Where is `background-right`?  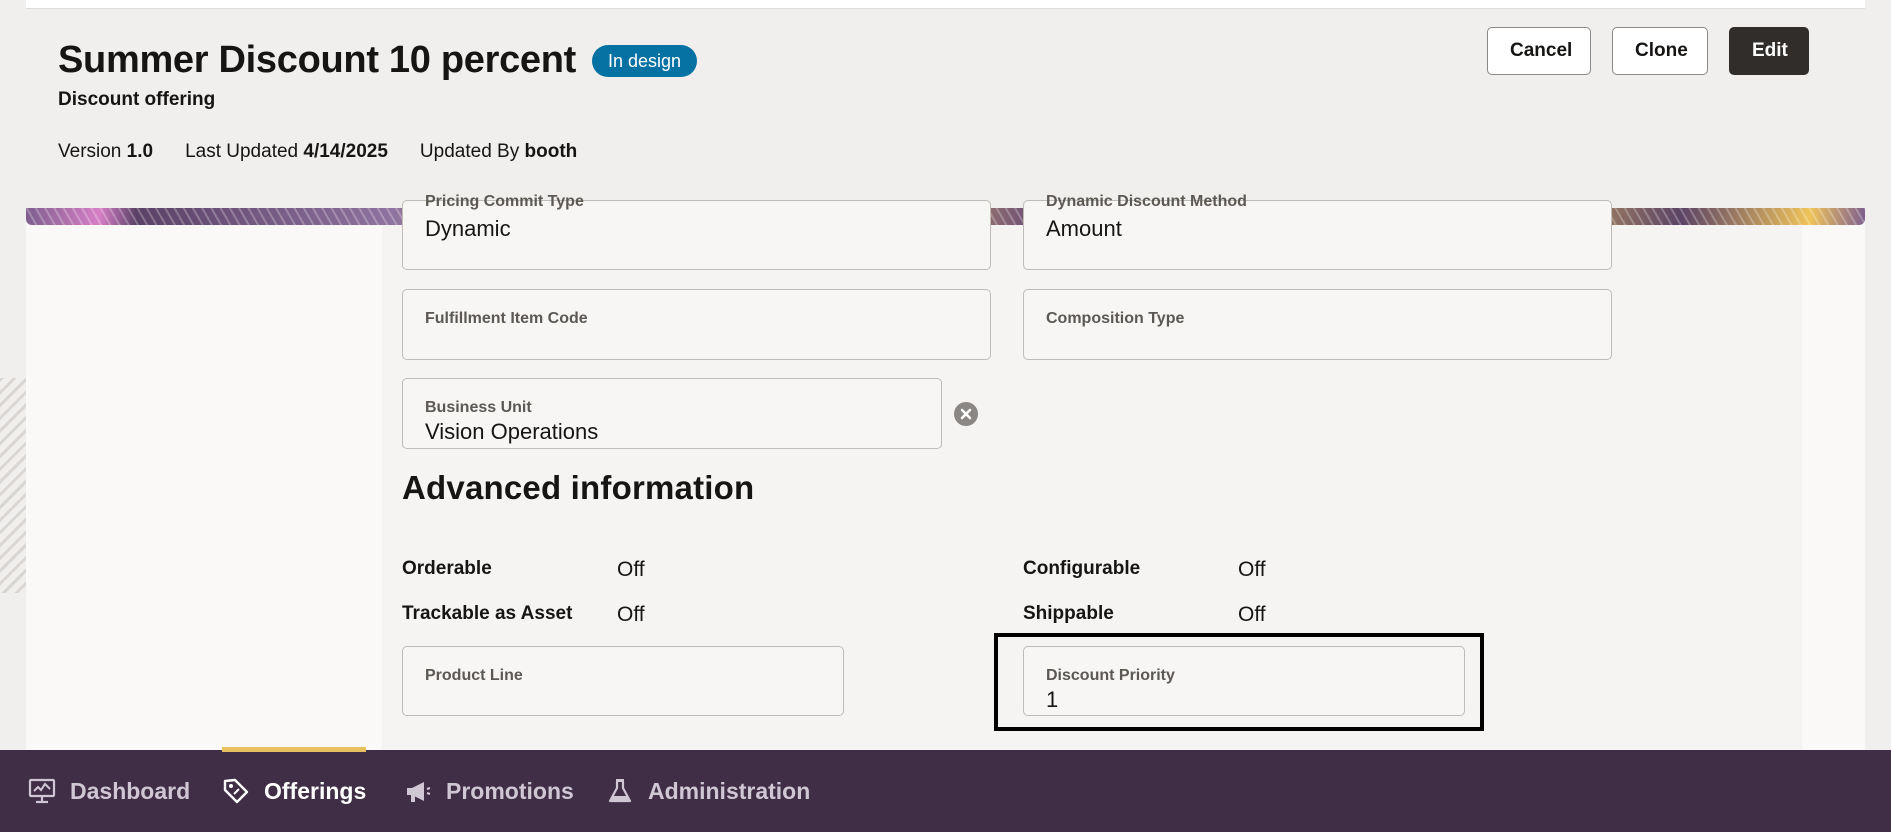
background-right is located at coordinates (1878, 375).